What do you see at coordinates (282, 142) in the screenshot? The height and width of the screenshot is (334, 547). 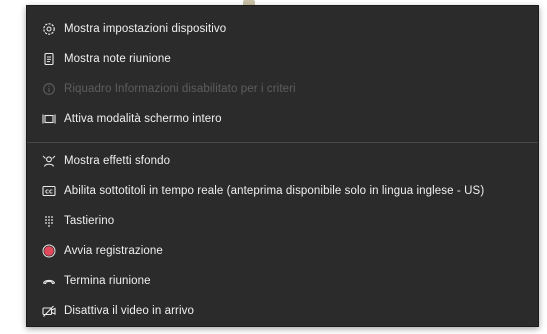 I see `menu-divider` at bounding box center [282, 142].